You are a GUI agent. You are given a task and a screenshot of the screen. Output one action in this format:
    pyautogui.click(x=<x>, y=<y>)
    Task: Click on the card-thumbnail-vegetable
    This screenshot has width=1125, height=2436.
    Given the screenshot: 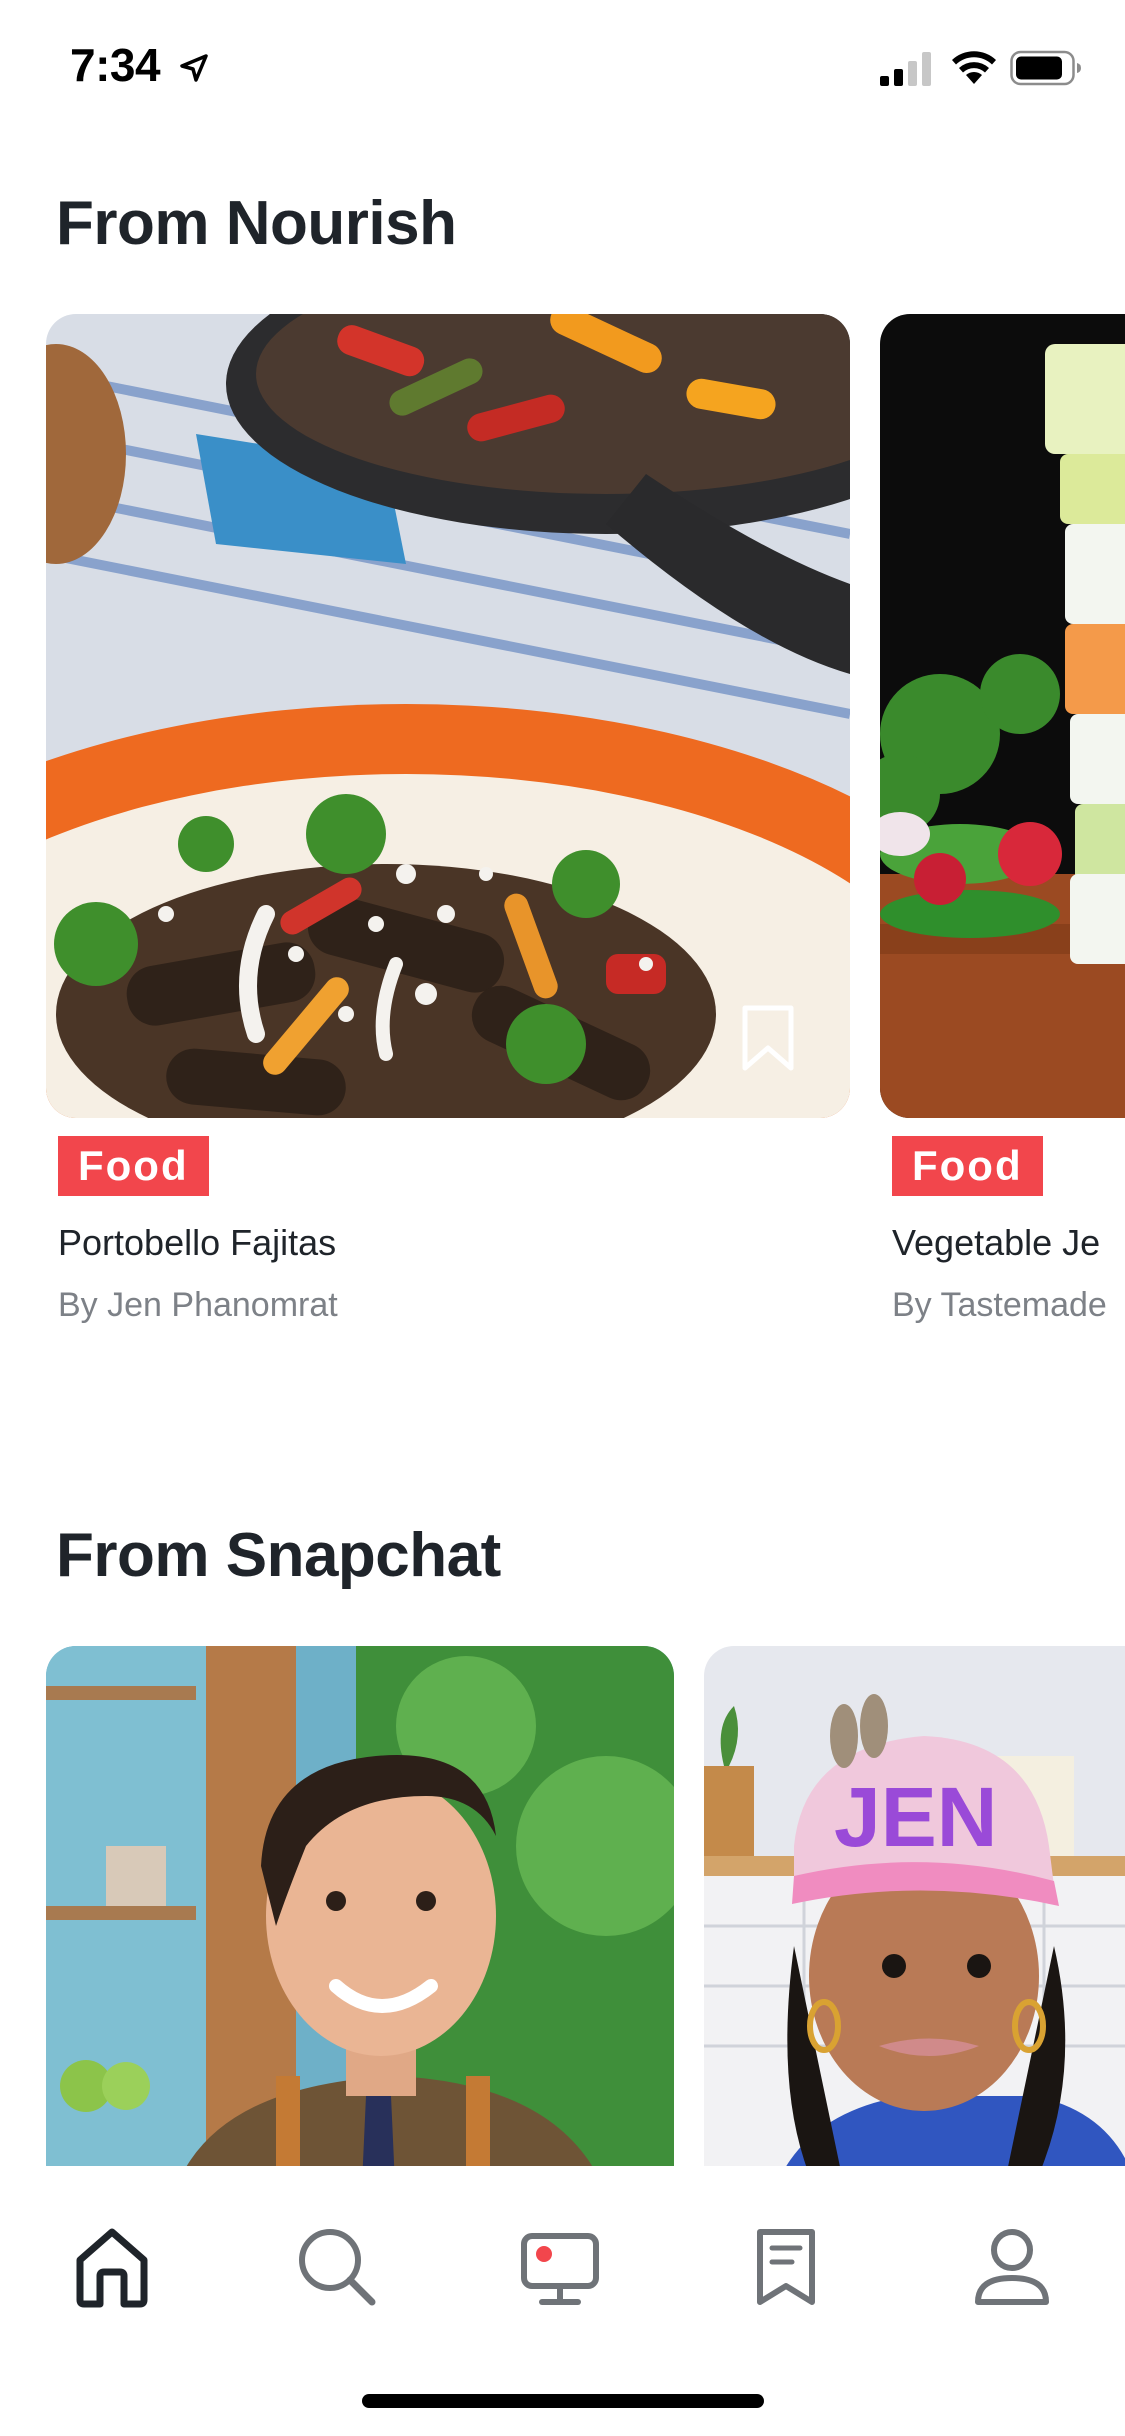 What is the action you would take?
    pyautogui.click(x=1002, y=716)
    